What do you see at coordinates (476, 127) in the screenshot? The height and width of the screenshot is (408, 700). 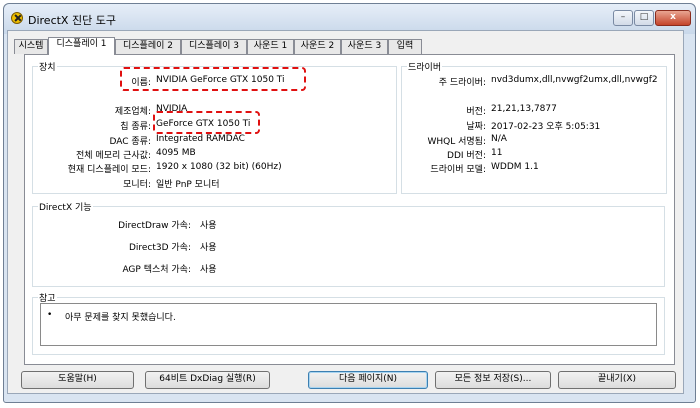 I see `date-label: 날짜:` at bounding box center [476, 127].